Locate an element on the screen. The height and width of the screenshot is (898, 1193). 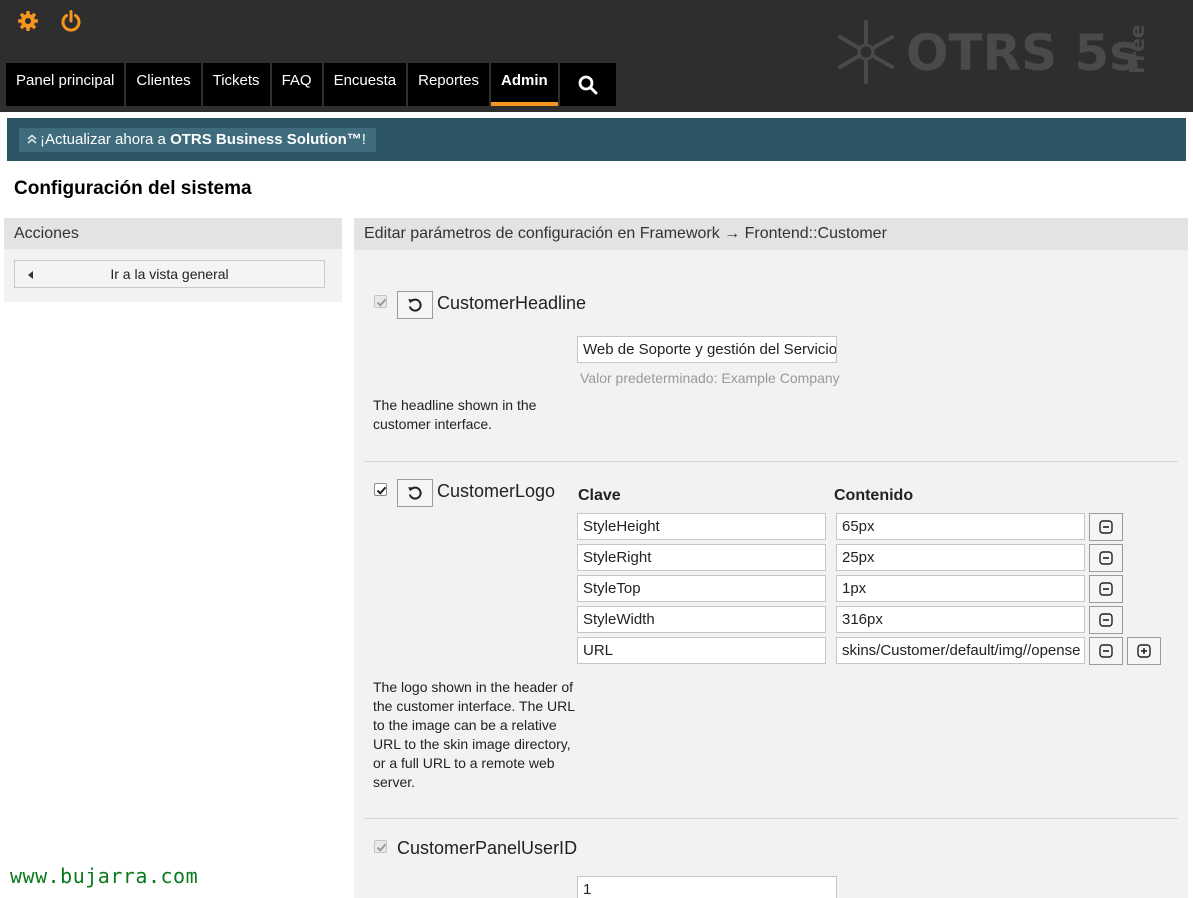
headline-enabled-checkbox is located at coordinates (380, 301).